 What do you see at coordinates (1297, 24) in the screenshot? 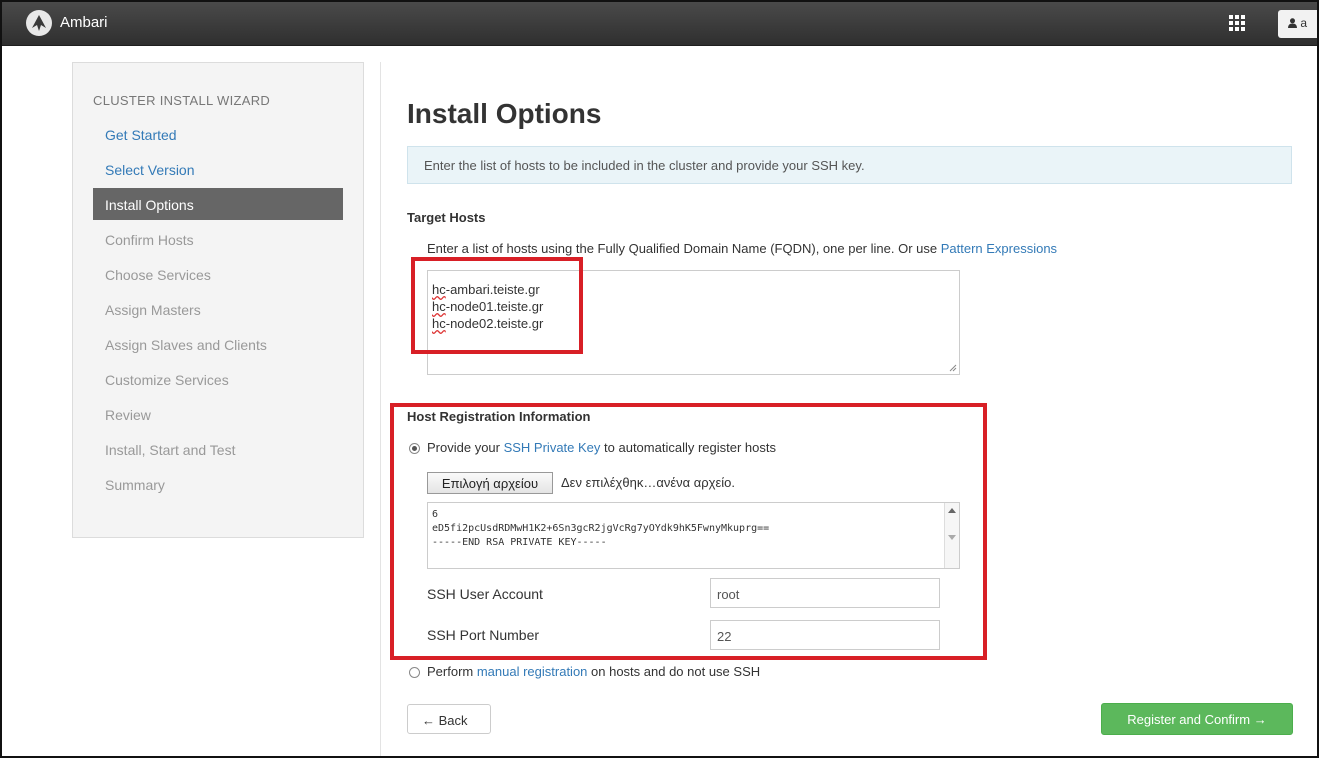
I see `user-menu-button: a` at bounding box center [1297, 24].